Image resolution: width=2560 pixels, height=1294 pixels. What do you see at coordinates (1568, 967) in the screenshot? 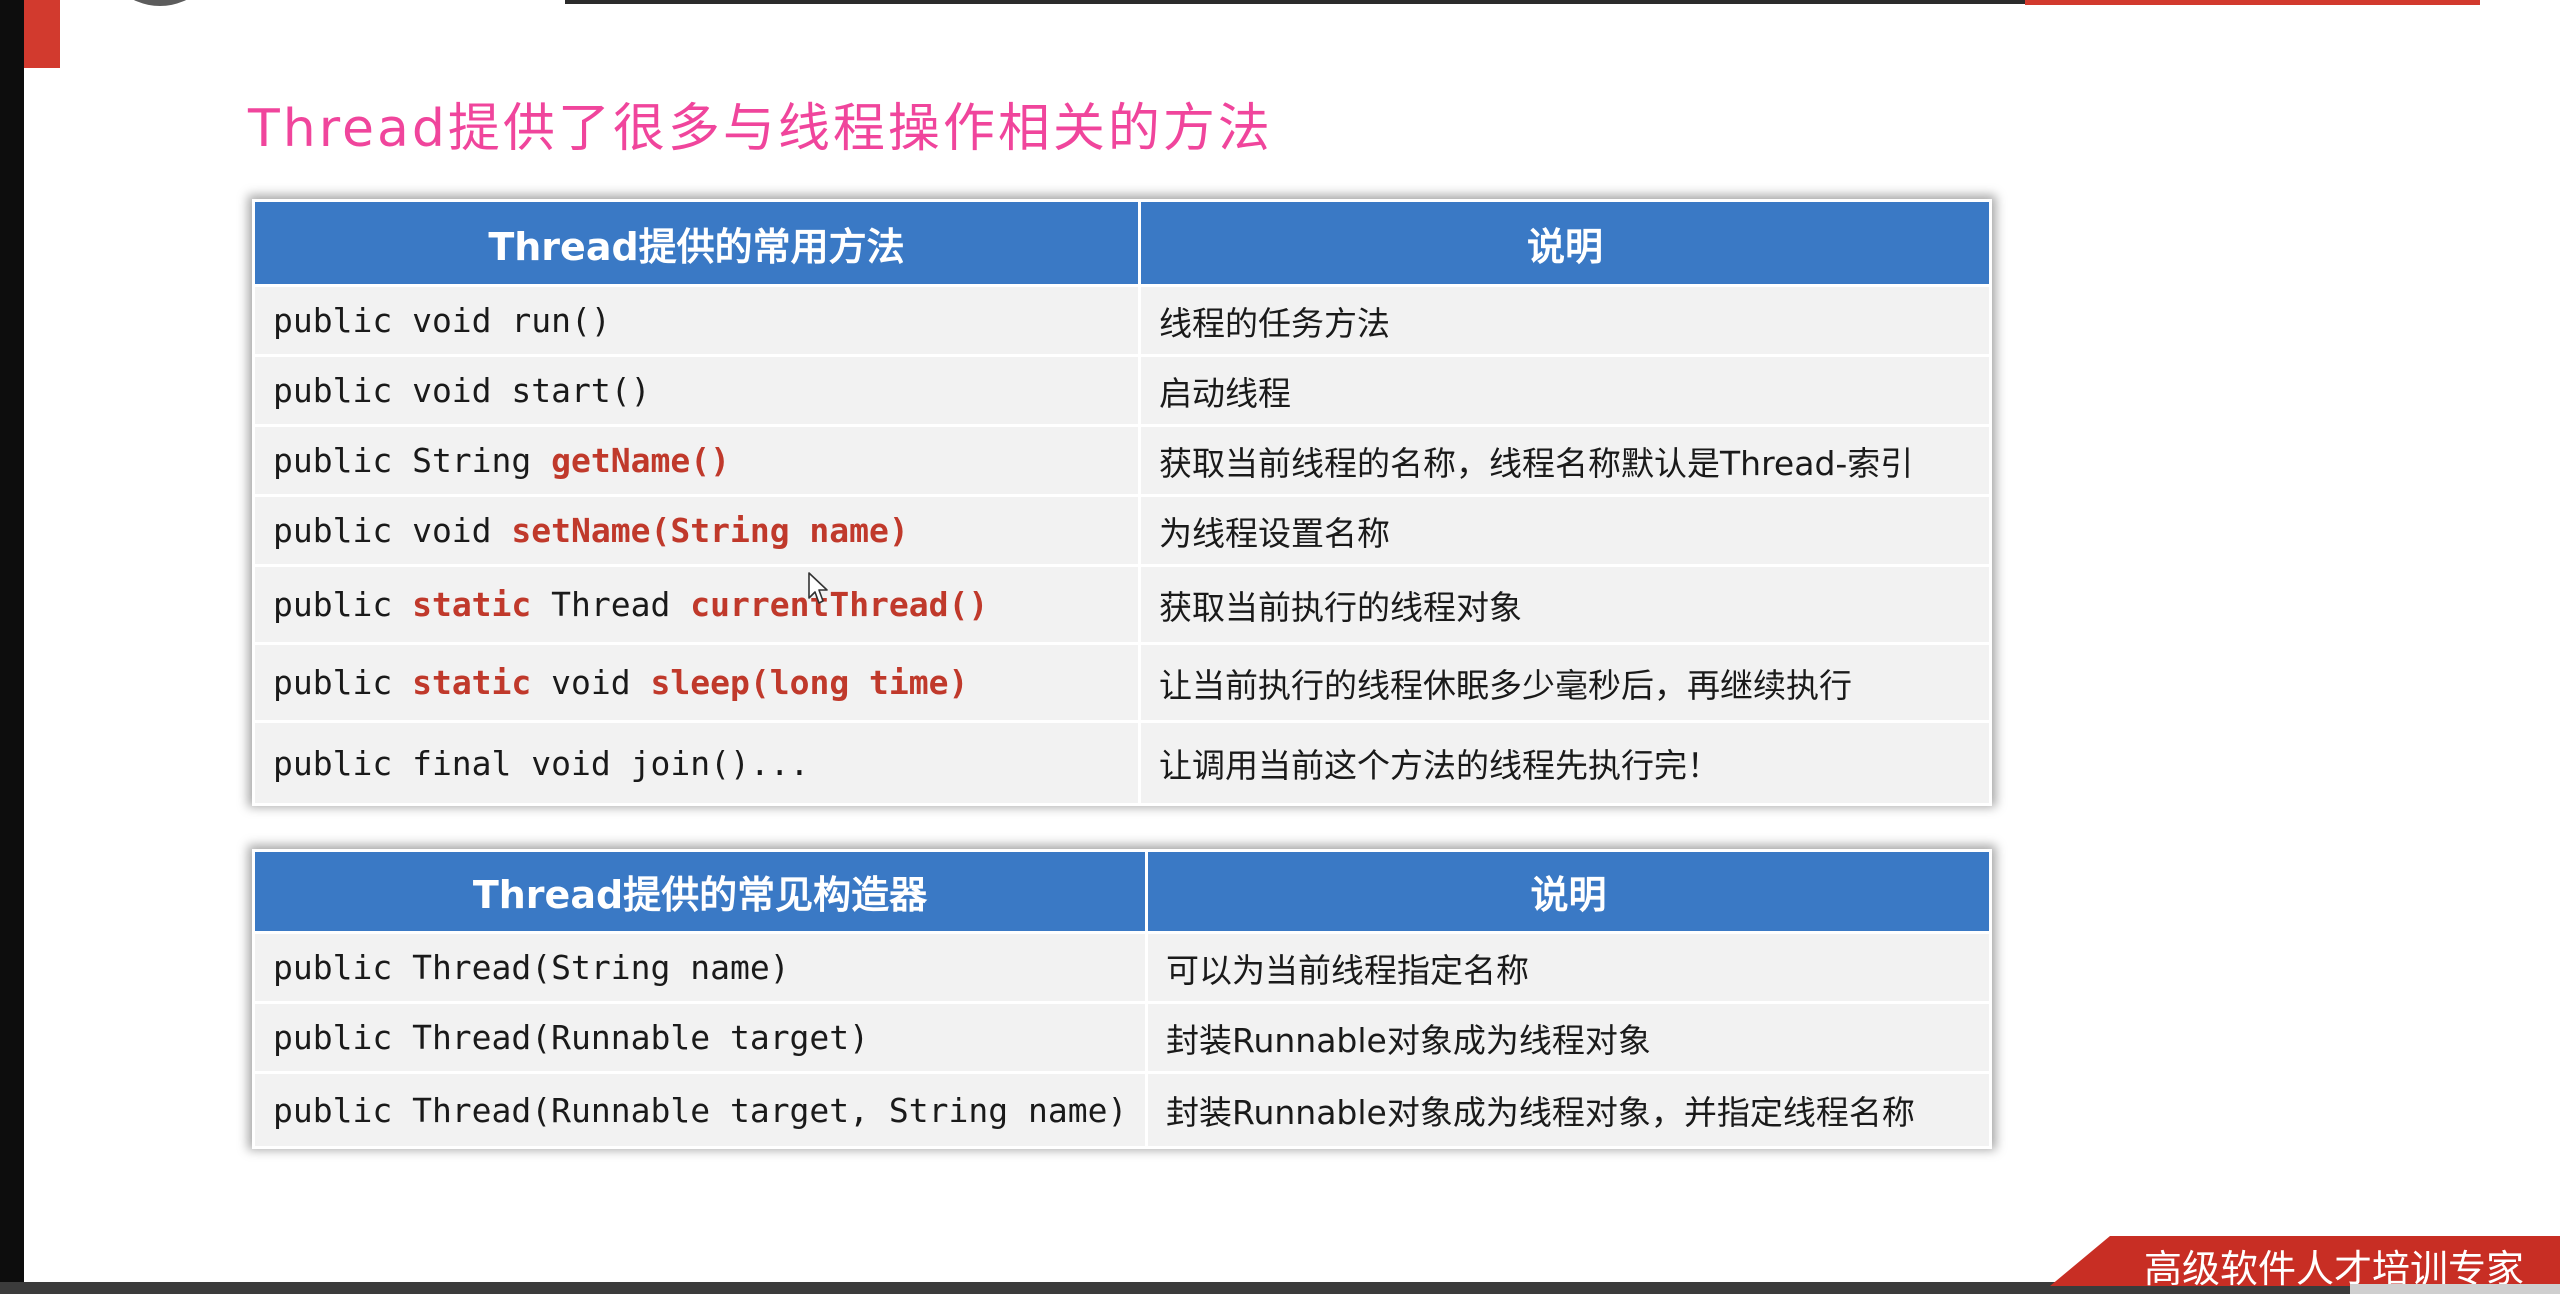
I see `constructor-description: 可以为当前线程指定名称` at bounding box center [1568, 967].